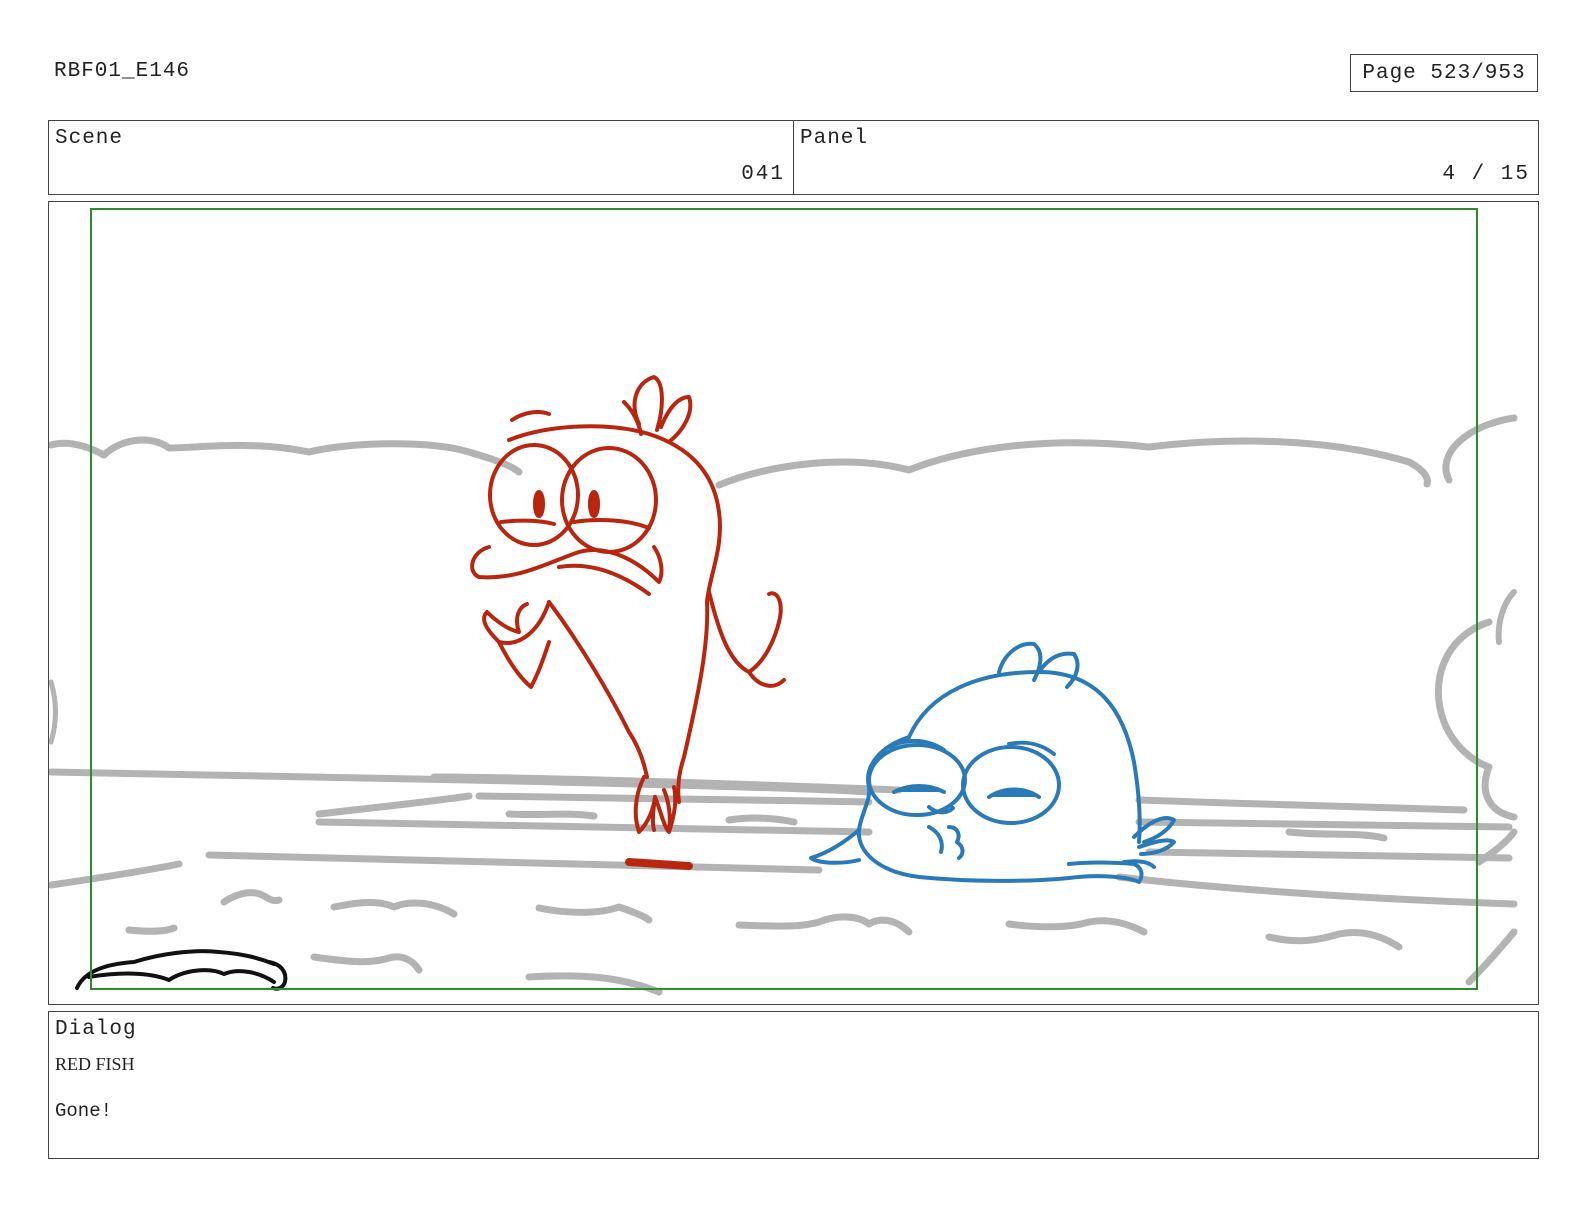 Image resolution: width=1584 pixels, height=1224 pixels. Describe the element at coordinates (793, 1085) in the screenshot. I see `dialog-box: Dialog RED FISH Gone!` at that location.